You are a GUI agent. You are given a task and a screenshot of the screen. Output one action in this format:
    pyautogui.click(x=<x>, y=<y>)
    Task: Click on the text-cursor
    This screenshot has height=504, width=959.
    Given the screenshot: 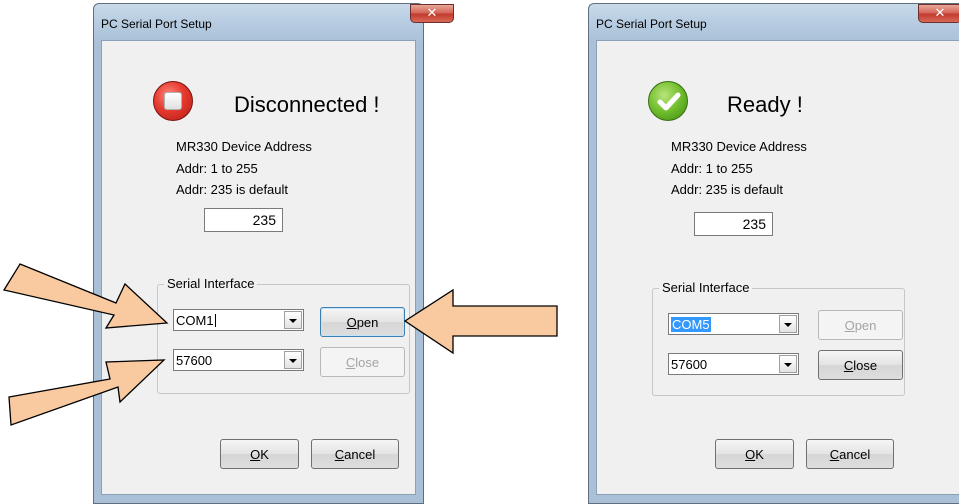 What is the action you would take?
    pyautogui.click(x=215, y=320)
    